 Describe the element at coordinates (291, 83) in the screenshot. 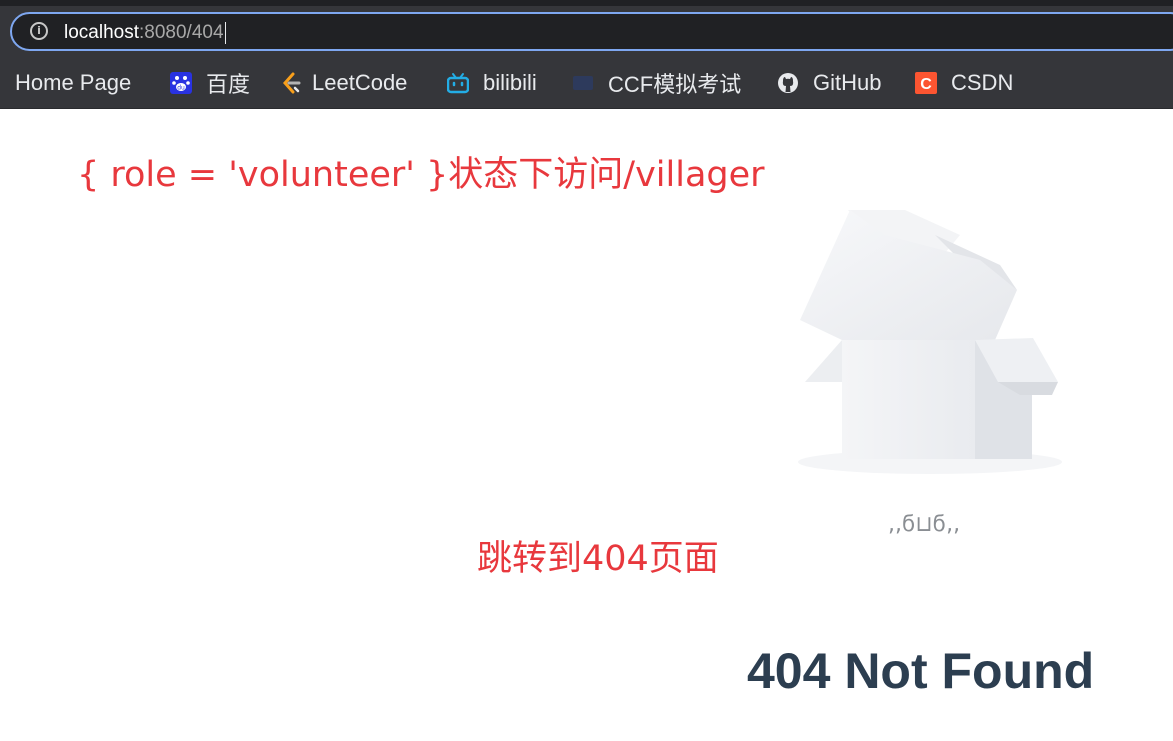

I see `leetcode-icon` at that location.